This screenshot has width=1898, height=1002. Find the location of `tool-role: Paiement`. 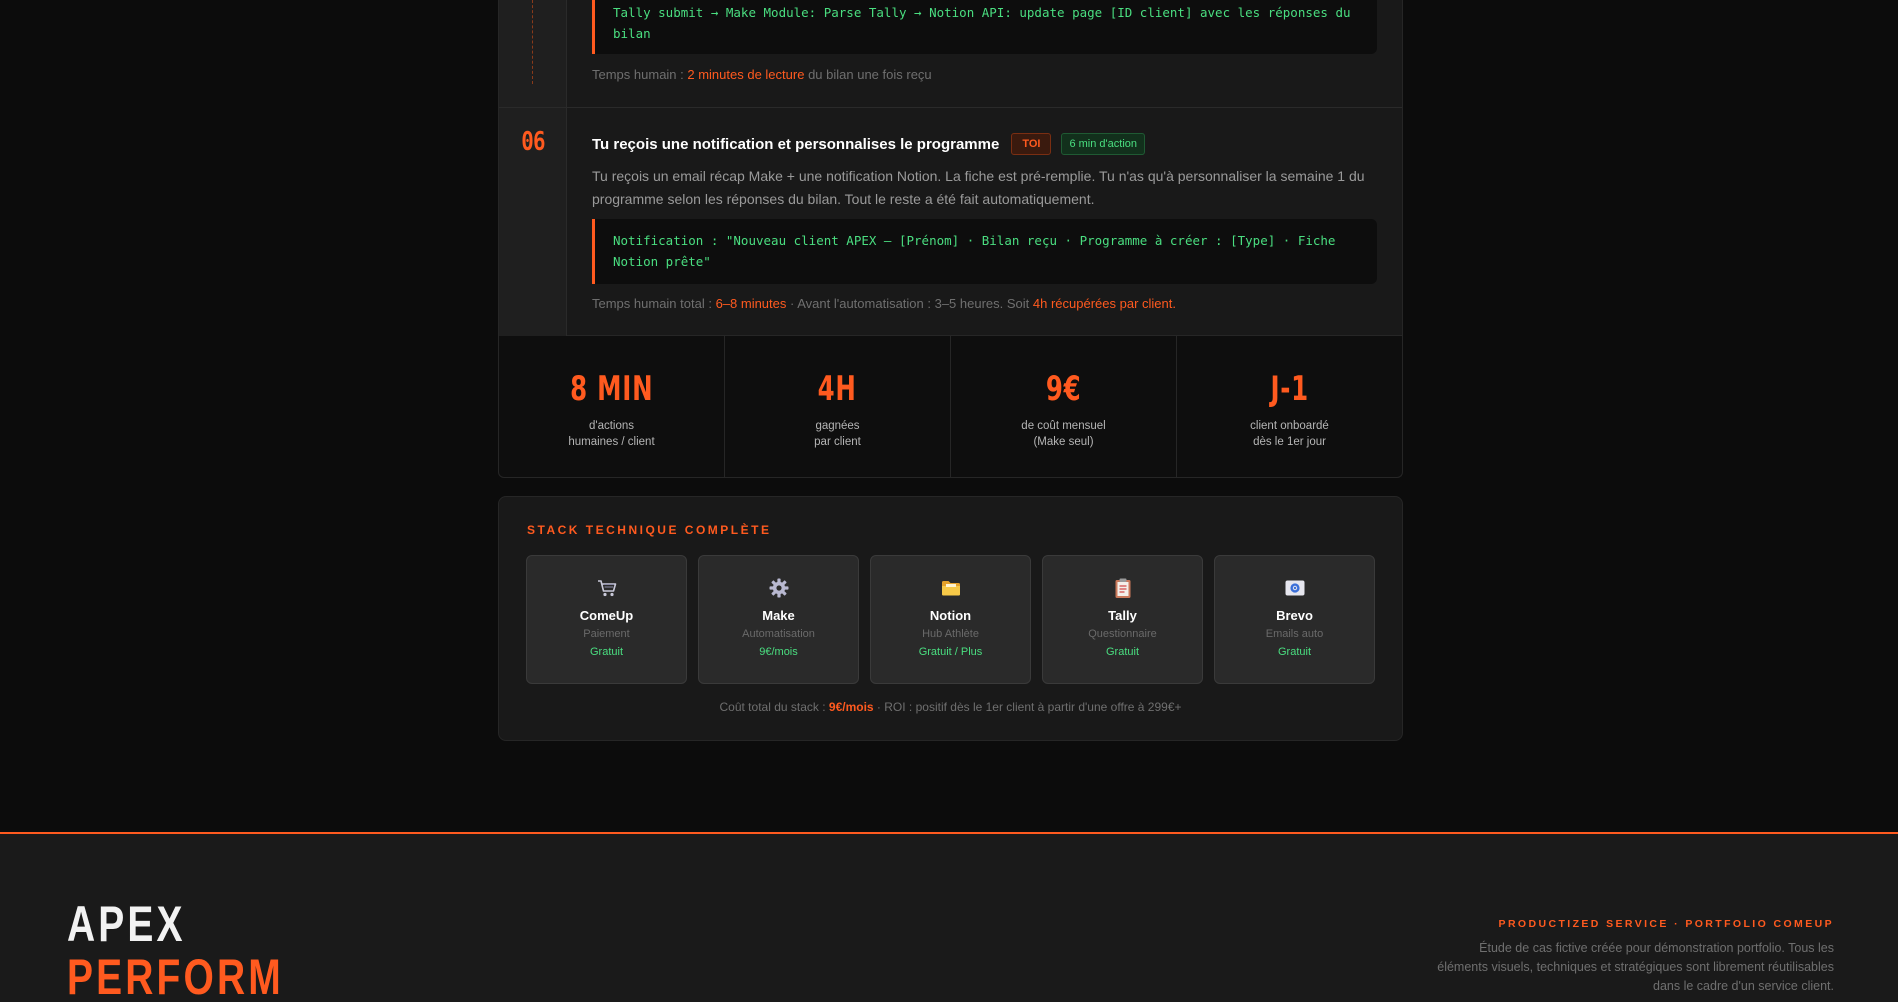

tool-role: Paiement is located at coordinates (606, 634).